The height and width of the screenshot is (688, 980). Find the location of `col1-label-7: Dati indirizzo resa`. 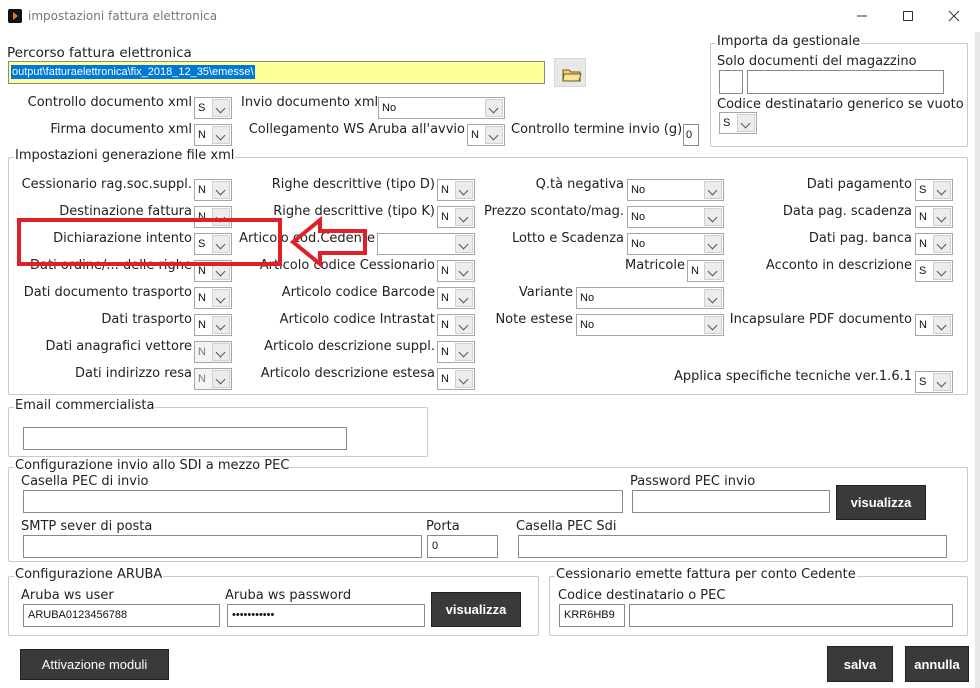

col1-label-7: Dati indirizzo resa is located at coordinates (133, 373).